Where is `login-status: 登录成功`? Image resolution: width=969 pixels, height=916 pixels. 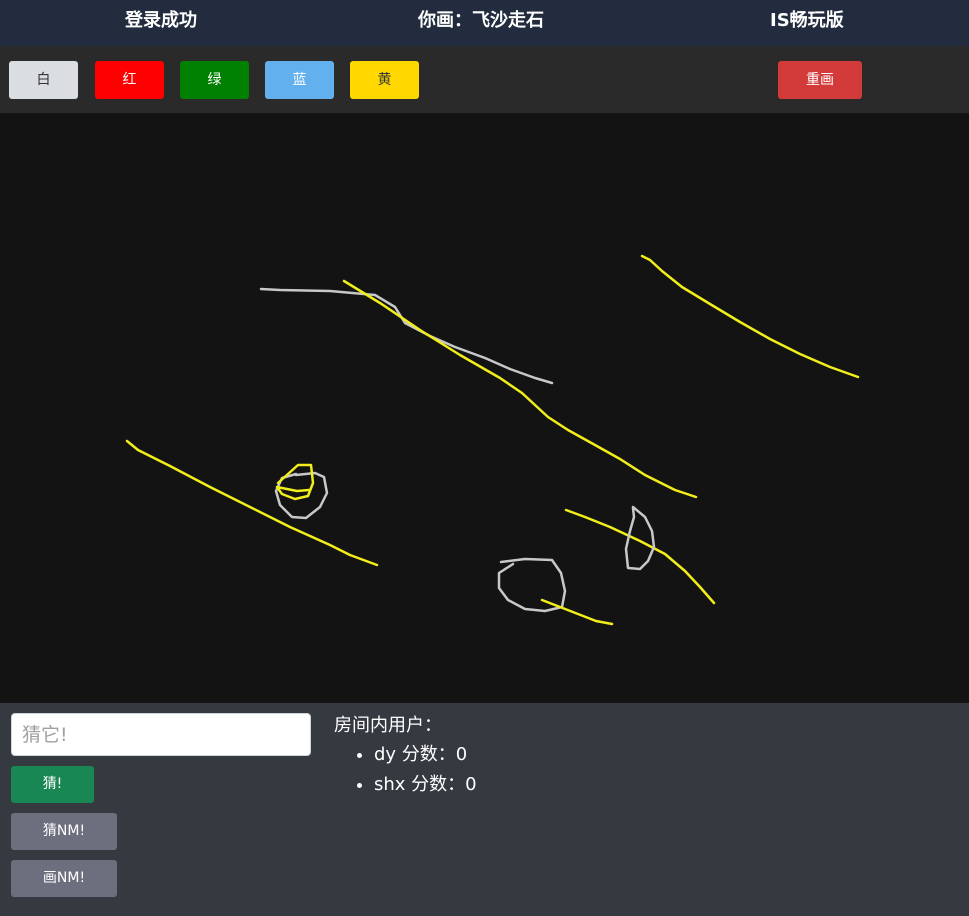 login-status: 登录成功 is located at coordinates (161, 20).